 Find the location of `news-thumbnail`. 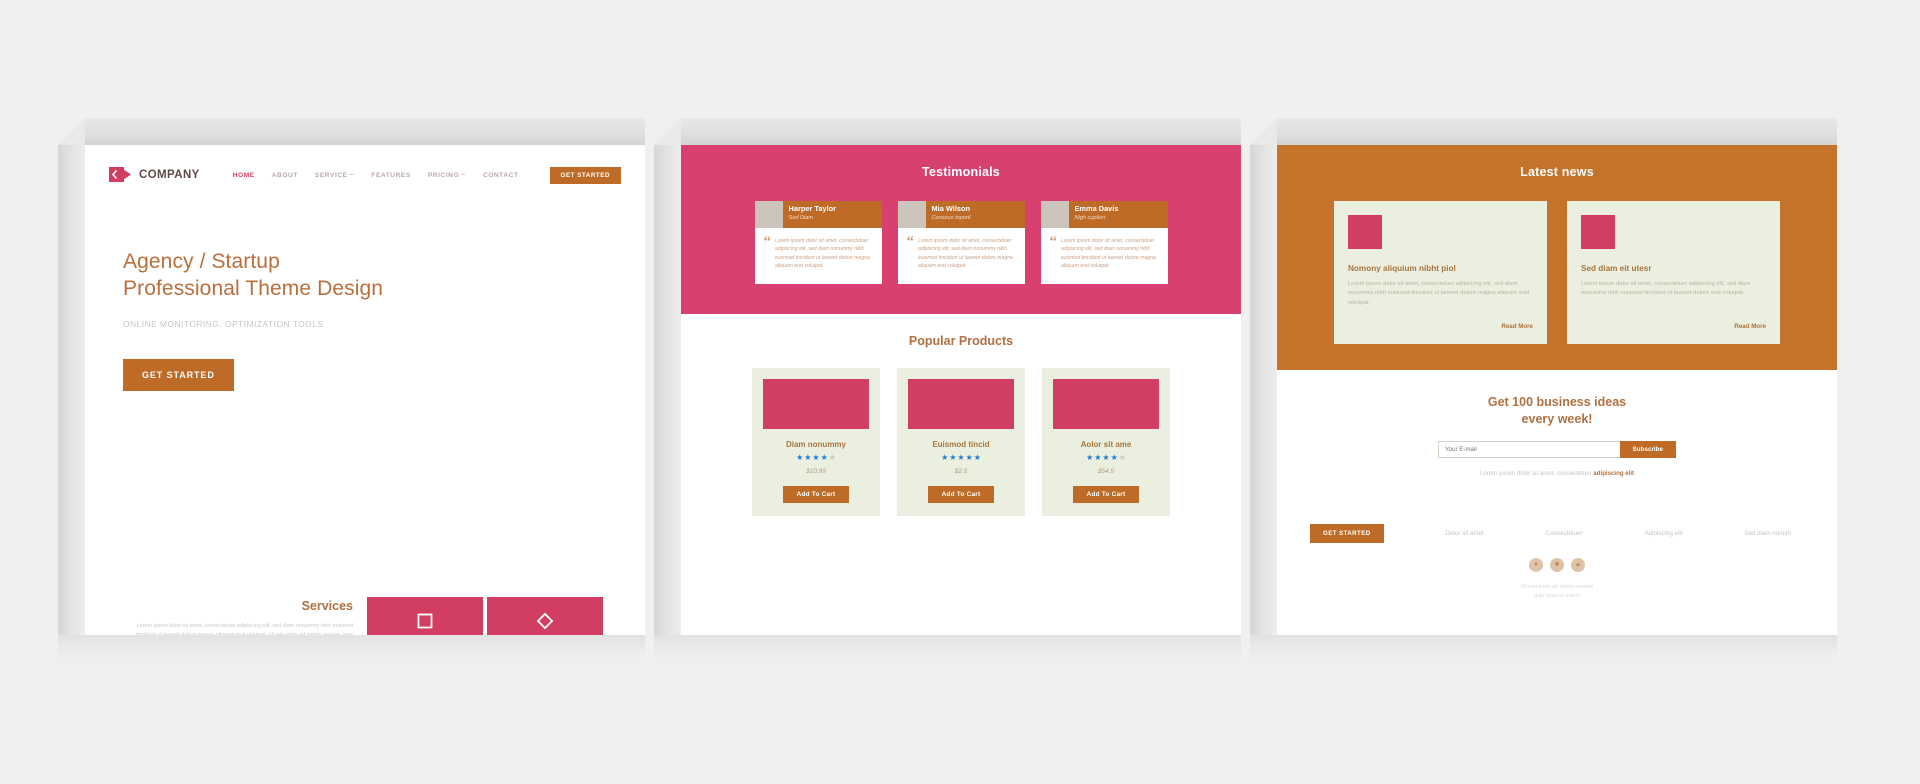

news-thumbnail is located at coordinates (1365, 232).